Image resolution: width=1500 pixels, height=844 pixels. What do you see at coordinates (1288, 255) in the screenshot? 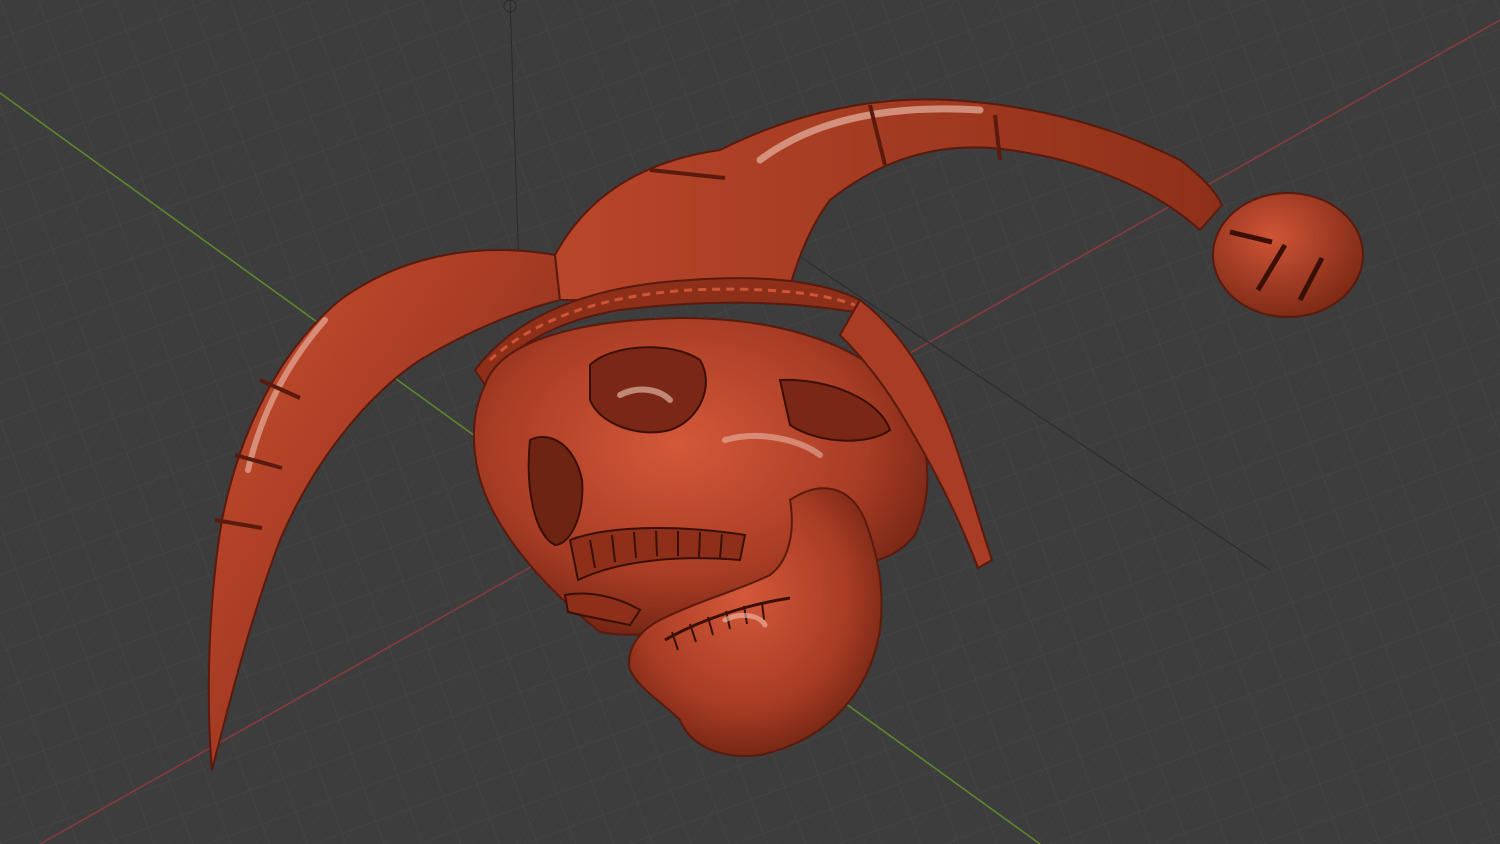
I see `jester-bell` at bounding box center [1288, 255].